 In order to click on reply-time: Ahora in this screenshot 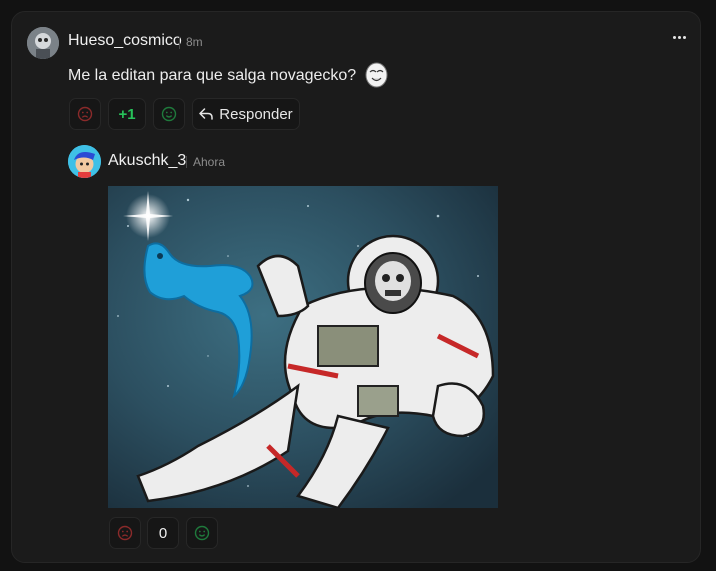, I will do `click(209, 162)`.